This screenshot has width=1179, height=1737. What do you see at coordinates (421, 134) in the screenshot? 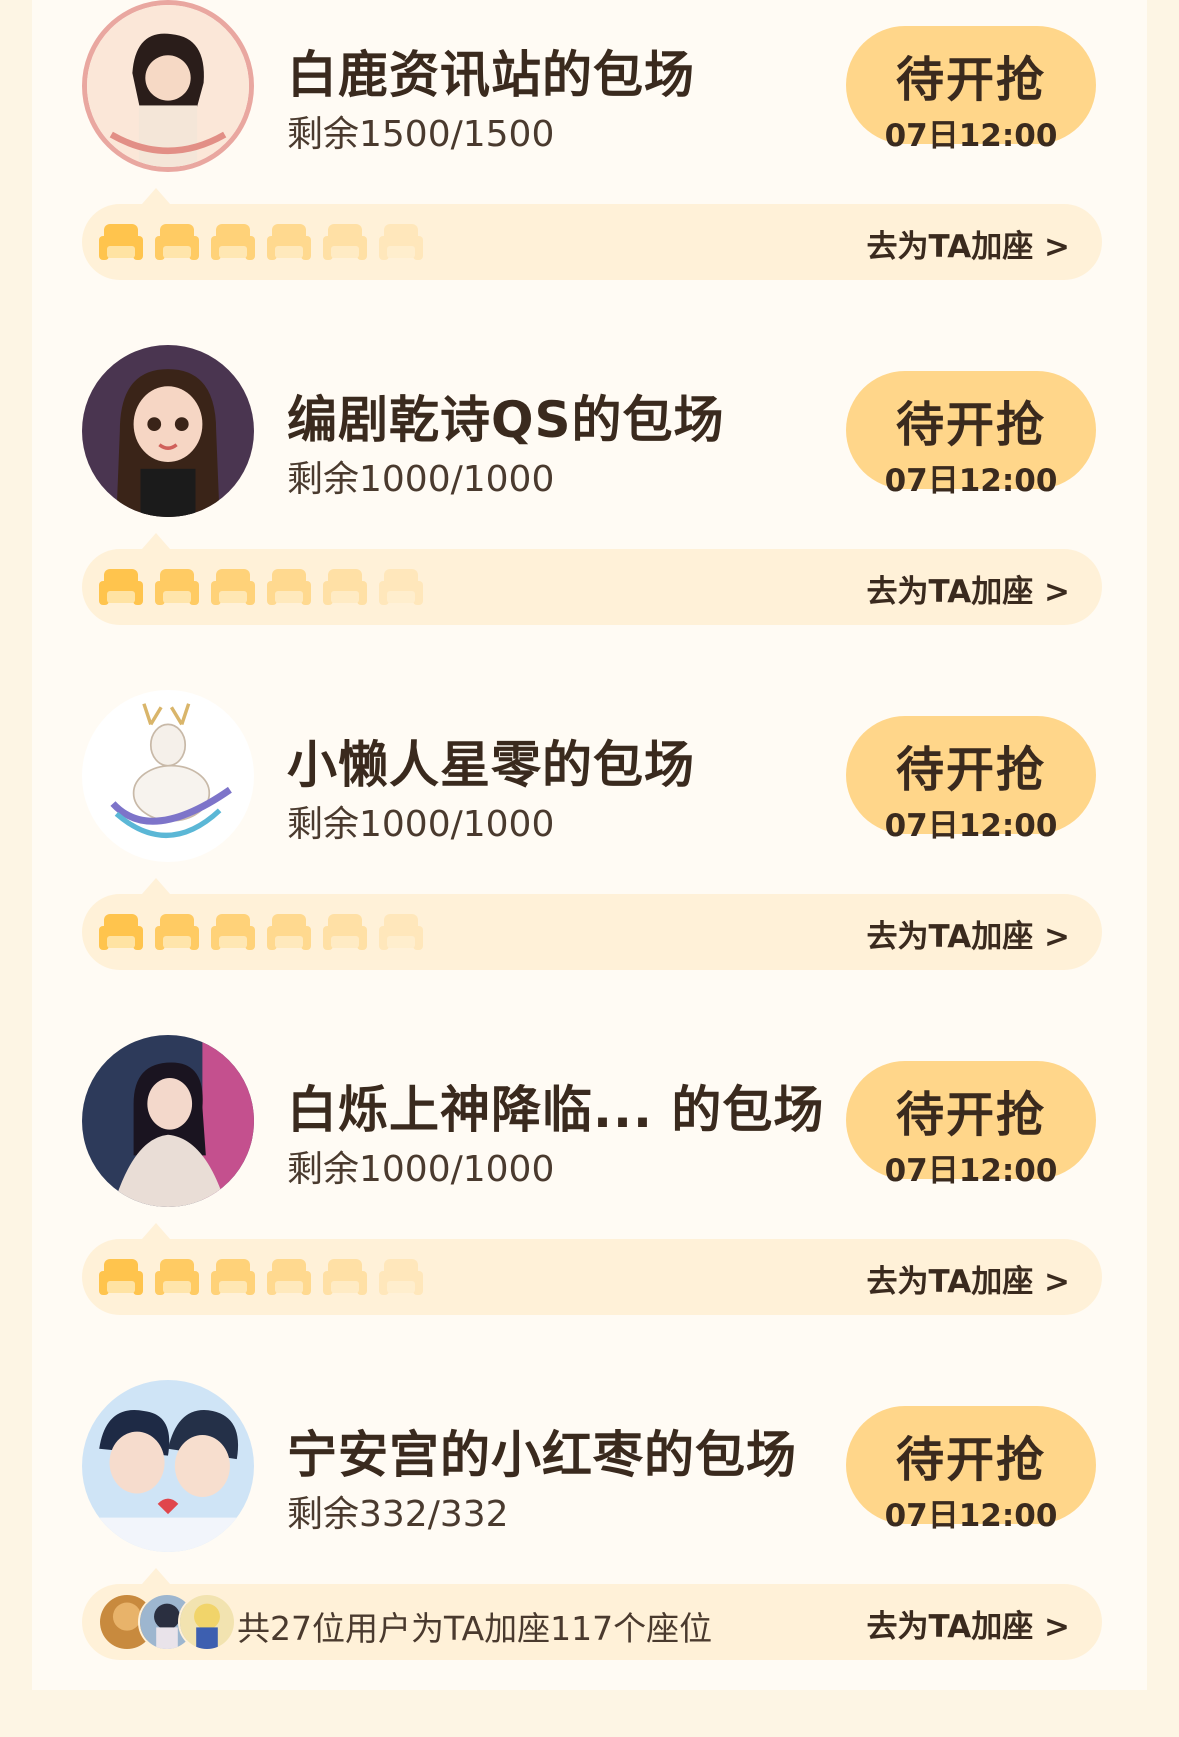
I see `remaining-seats: 剩余1500/1500` at bounding box center [421, 134].